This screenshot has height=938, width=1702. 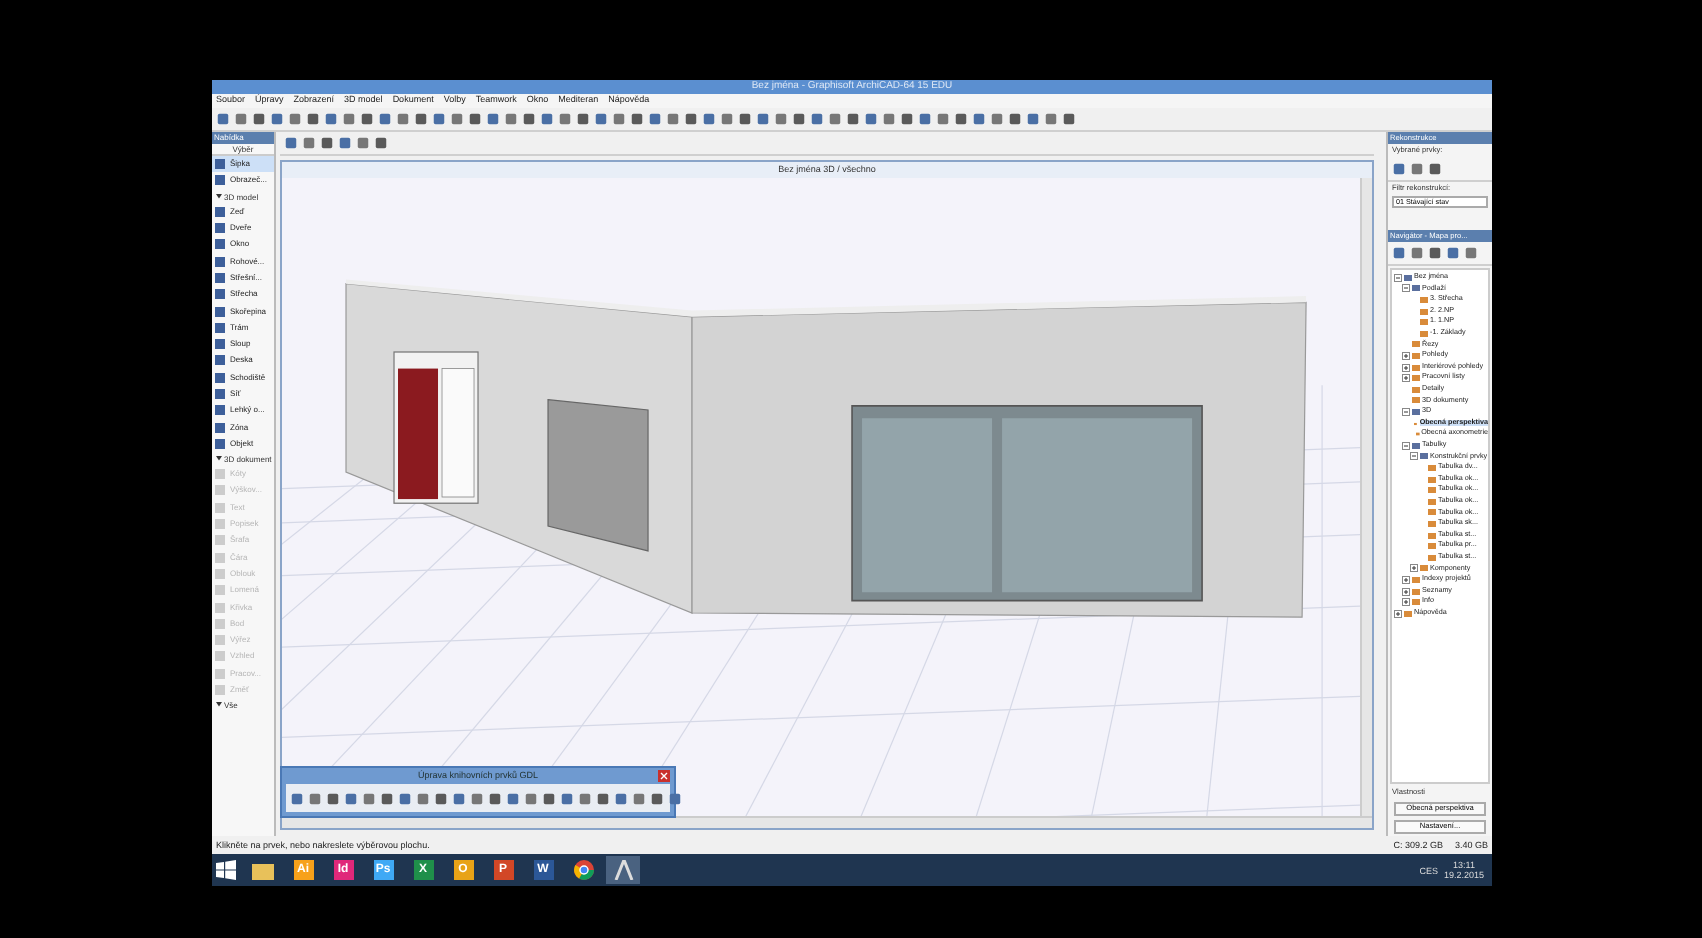 I want to click on windows-logo-icon, so click(x=226, y=870).